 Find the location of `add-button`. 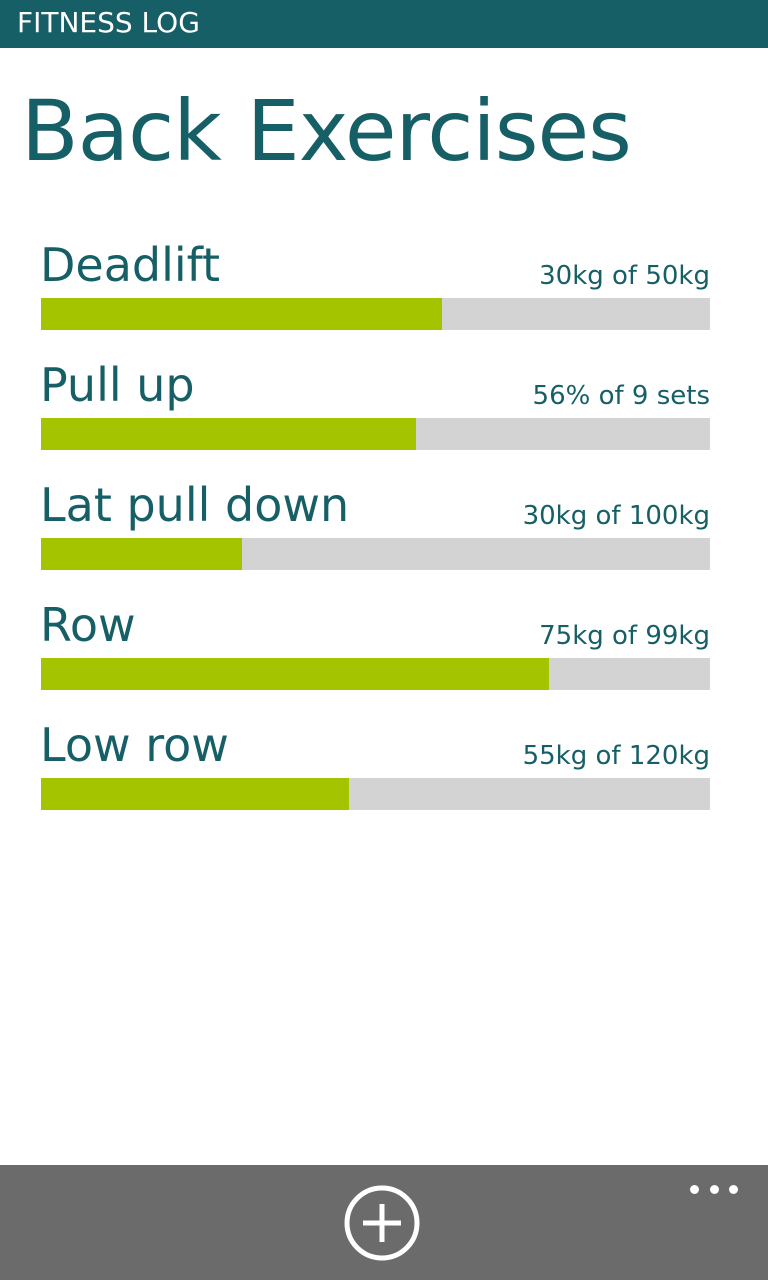

add-button is located at coordinates (382, 1223).